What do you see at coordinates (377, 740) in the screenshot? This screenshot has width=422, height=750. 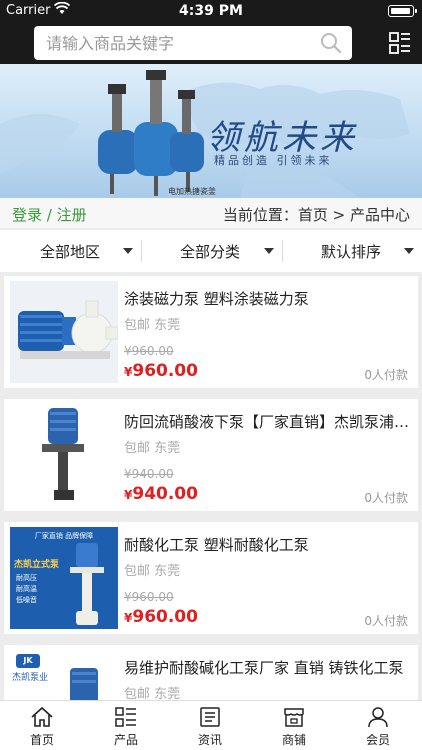 I see `tab-member-label: 会员` at bounding box center [377, 740].